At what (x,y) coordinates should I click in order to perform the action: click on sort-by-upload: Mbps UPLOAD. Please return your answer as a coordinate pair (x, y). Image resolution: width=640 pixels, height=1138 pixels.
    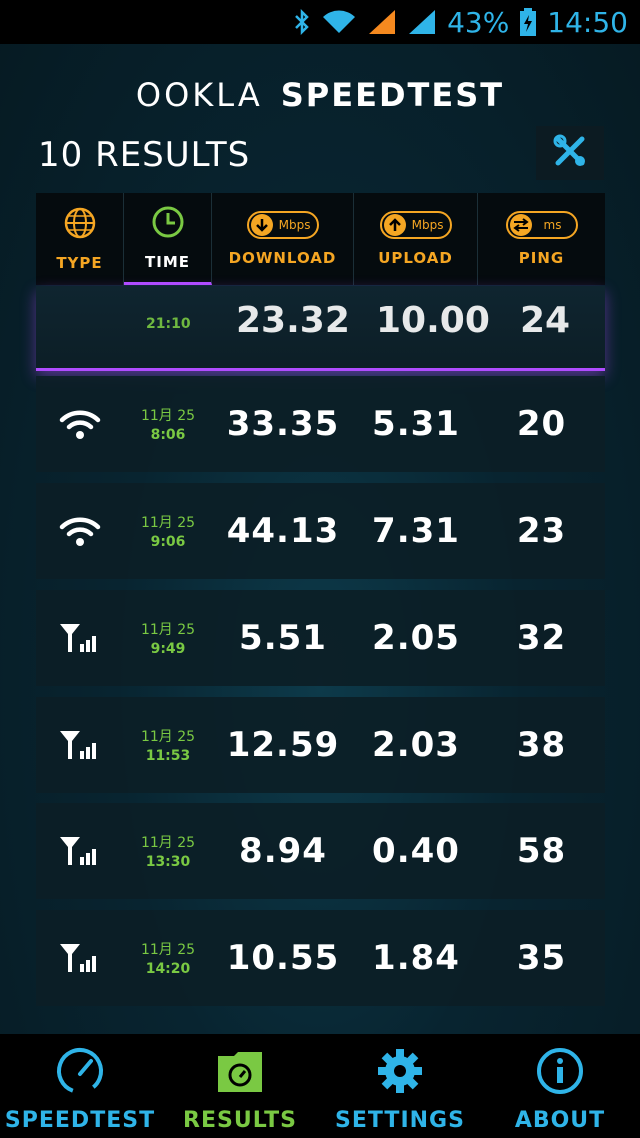
    Looking at the image, I should click on (416, 239).